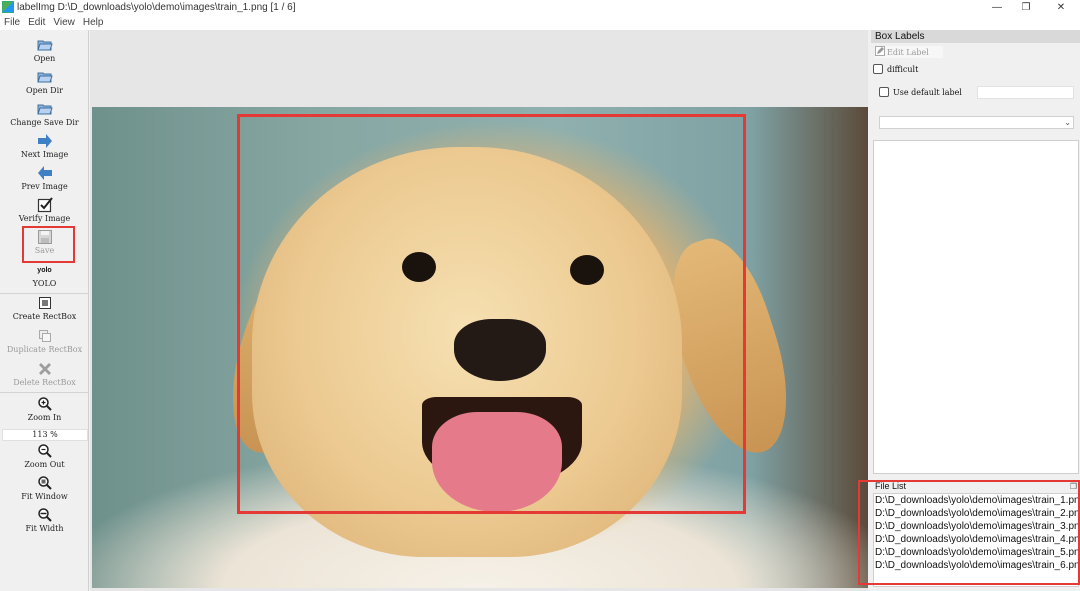 This screenshot has height=591, width=1080. I want to click on difficult-checkbox, so click(878, 69).